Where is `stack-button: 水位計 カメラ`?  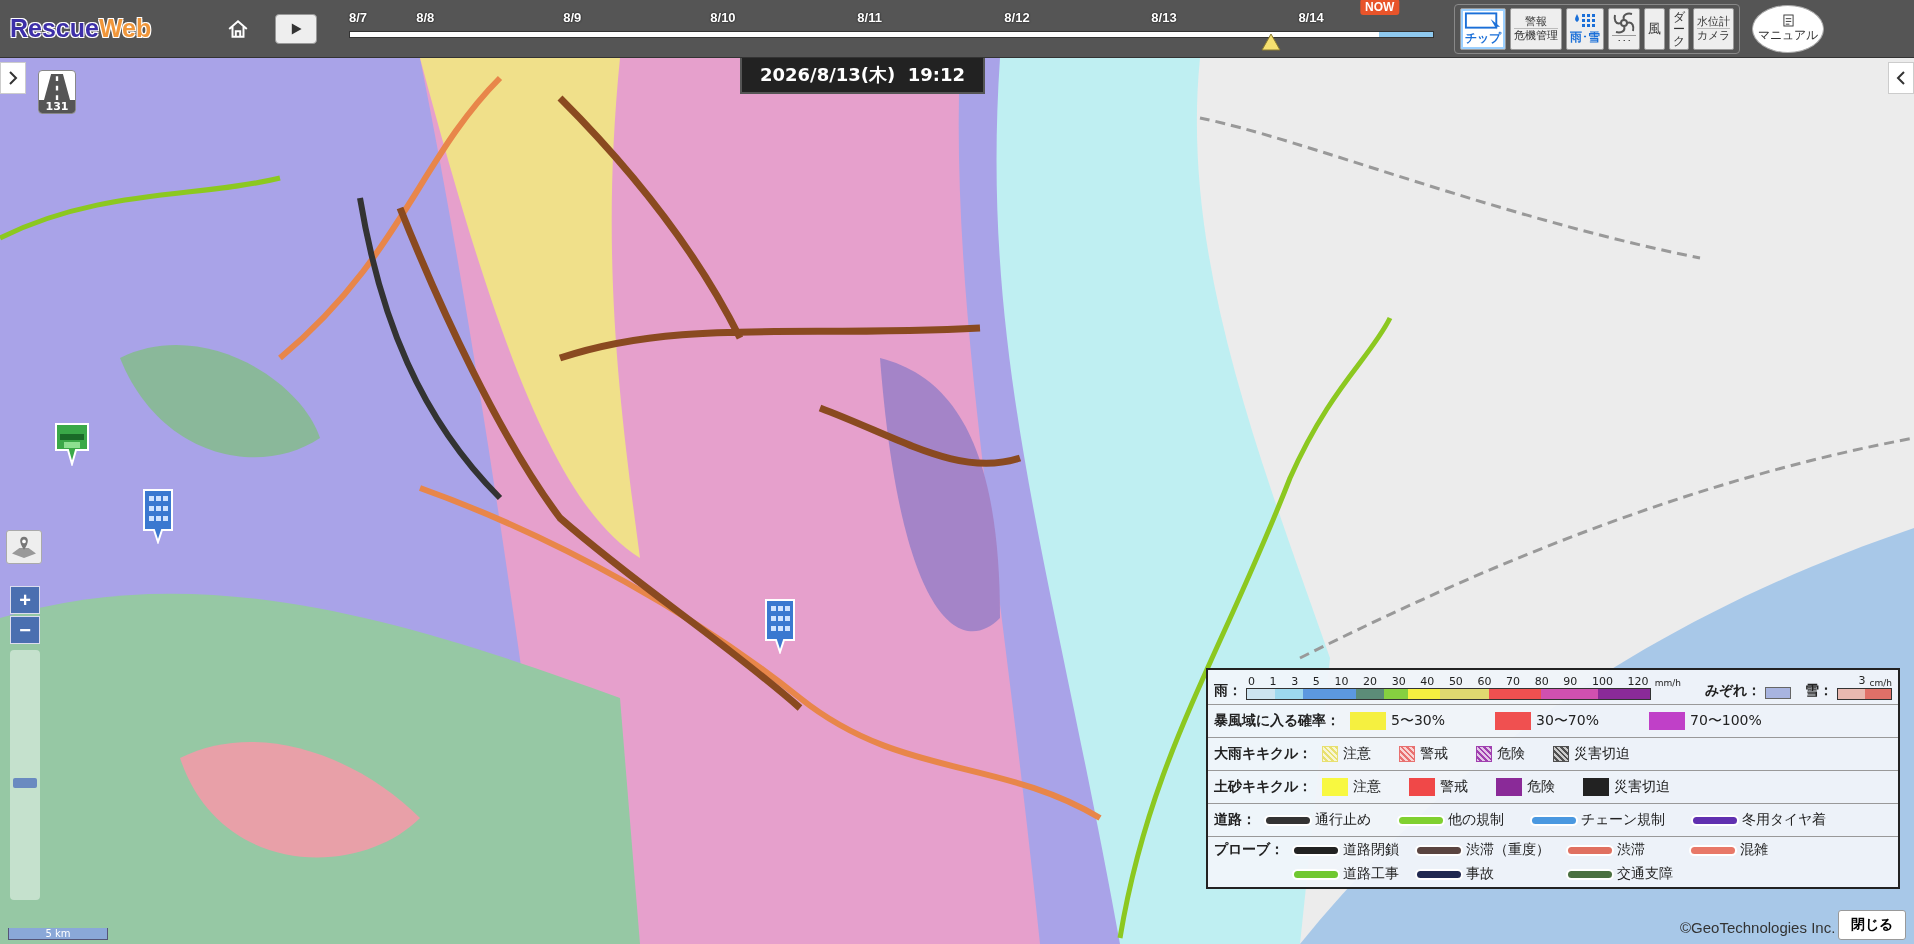 stack-button: 水位計 カメラ is located at coordinates (1713, 28).